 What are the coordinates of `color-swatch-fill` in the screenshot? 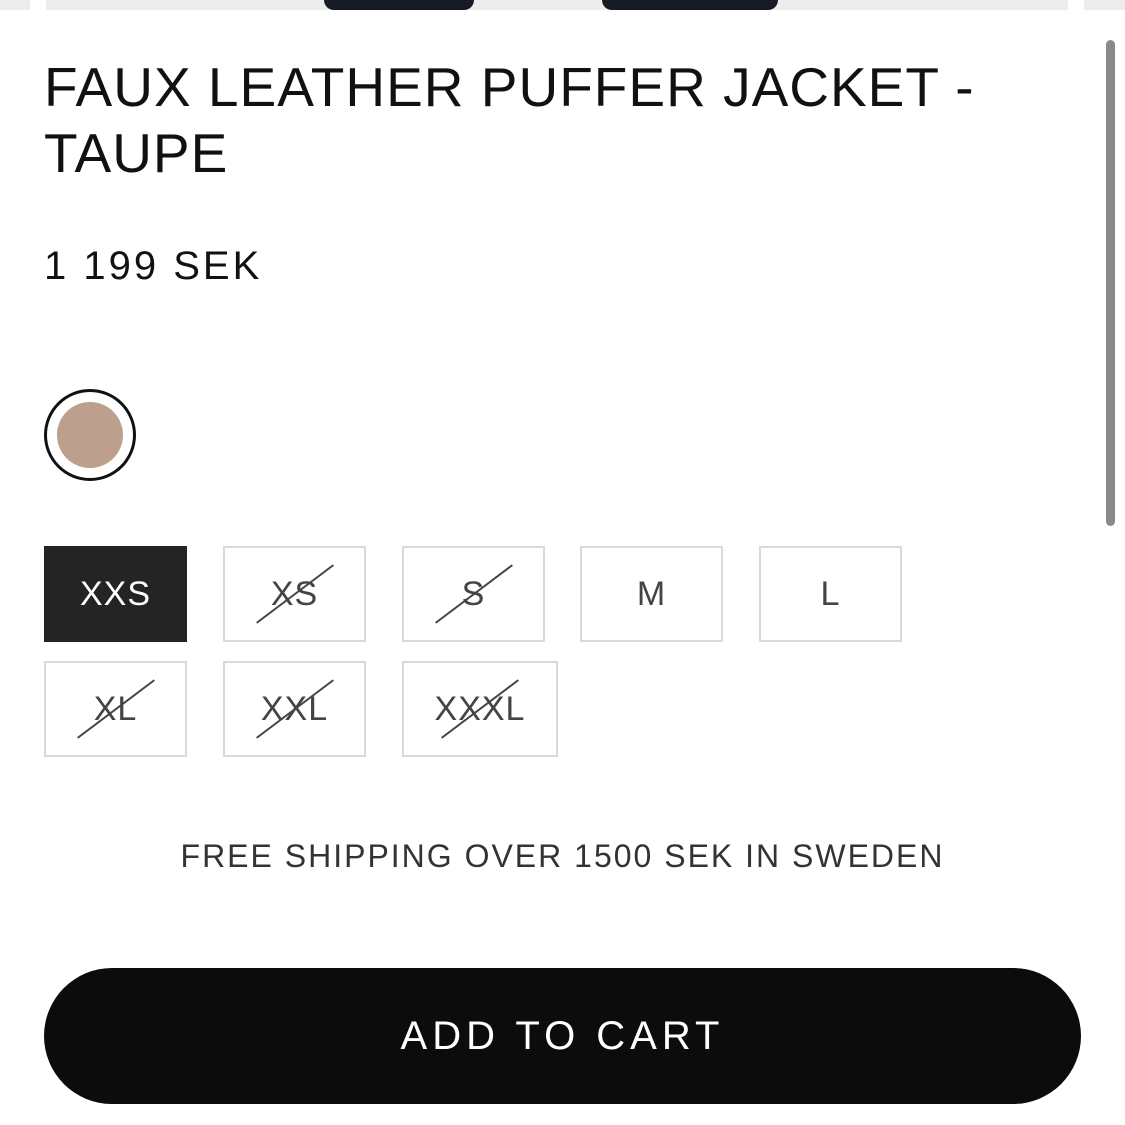 It's located at (90, 435).